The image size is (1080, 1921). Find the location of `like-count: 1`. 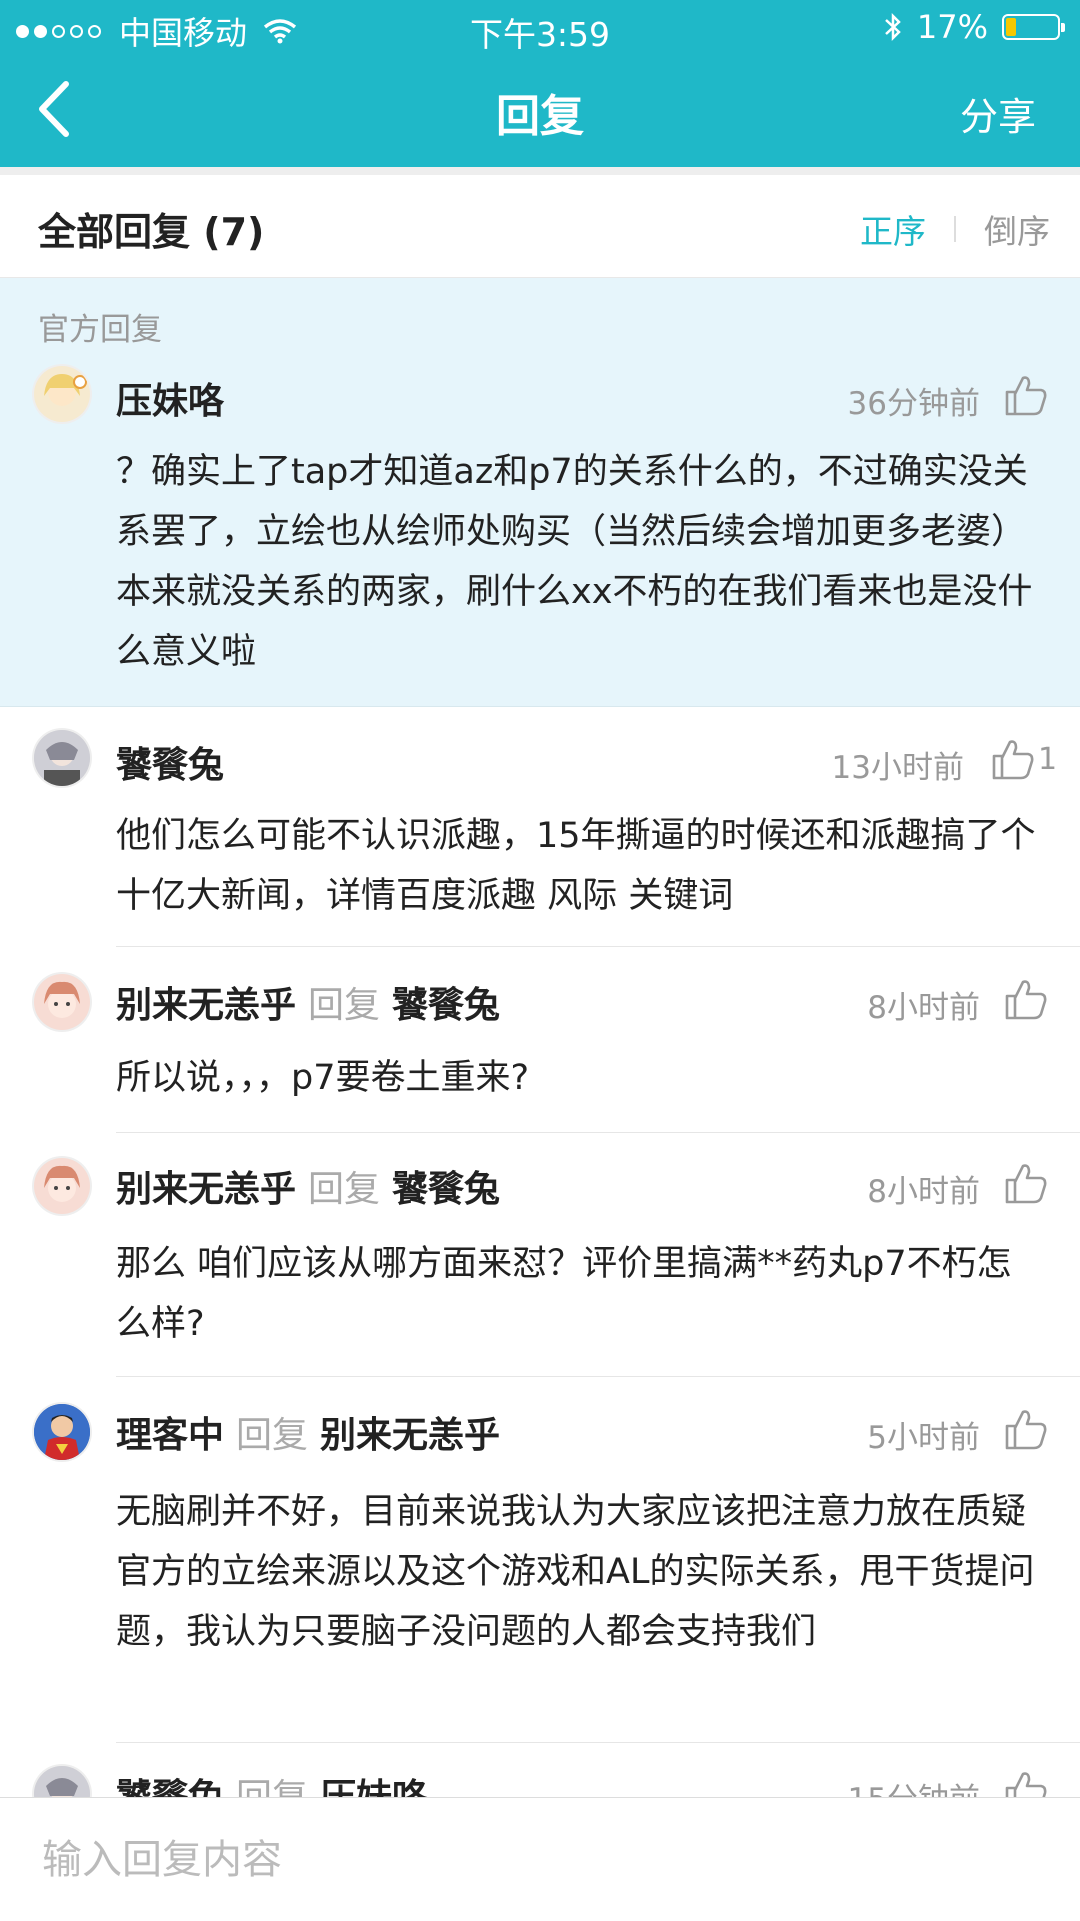

like-count: 1 is located at coordinates (1048, 759).